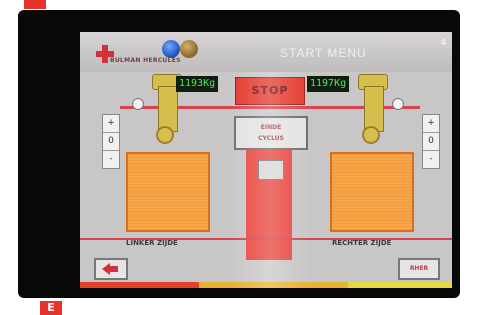  What do you see at coordinates (165, 135) in the screenshot?
I see `left-arm-joint` at bounding box center [165, 135].